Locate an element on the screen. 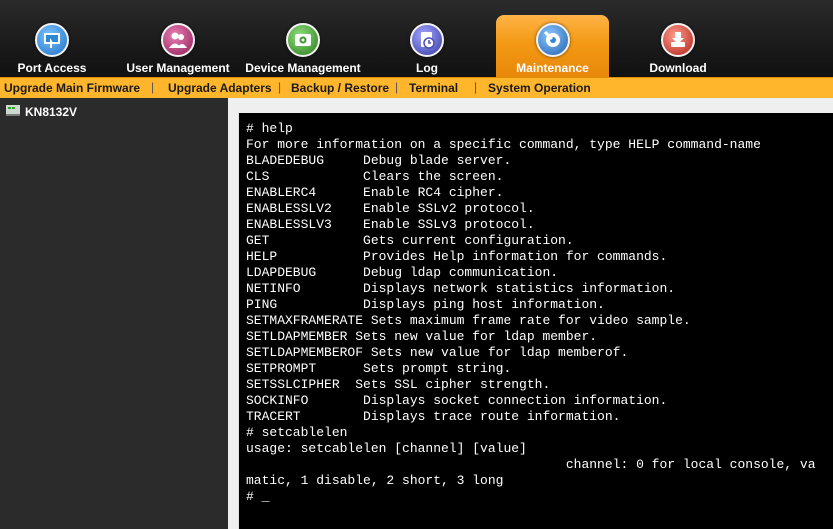 Image resolution: width=833 pixels, height=529 pixels. tree-root-node: KN8132V is located at coordinates (41, 111).